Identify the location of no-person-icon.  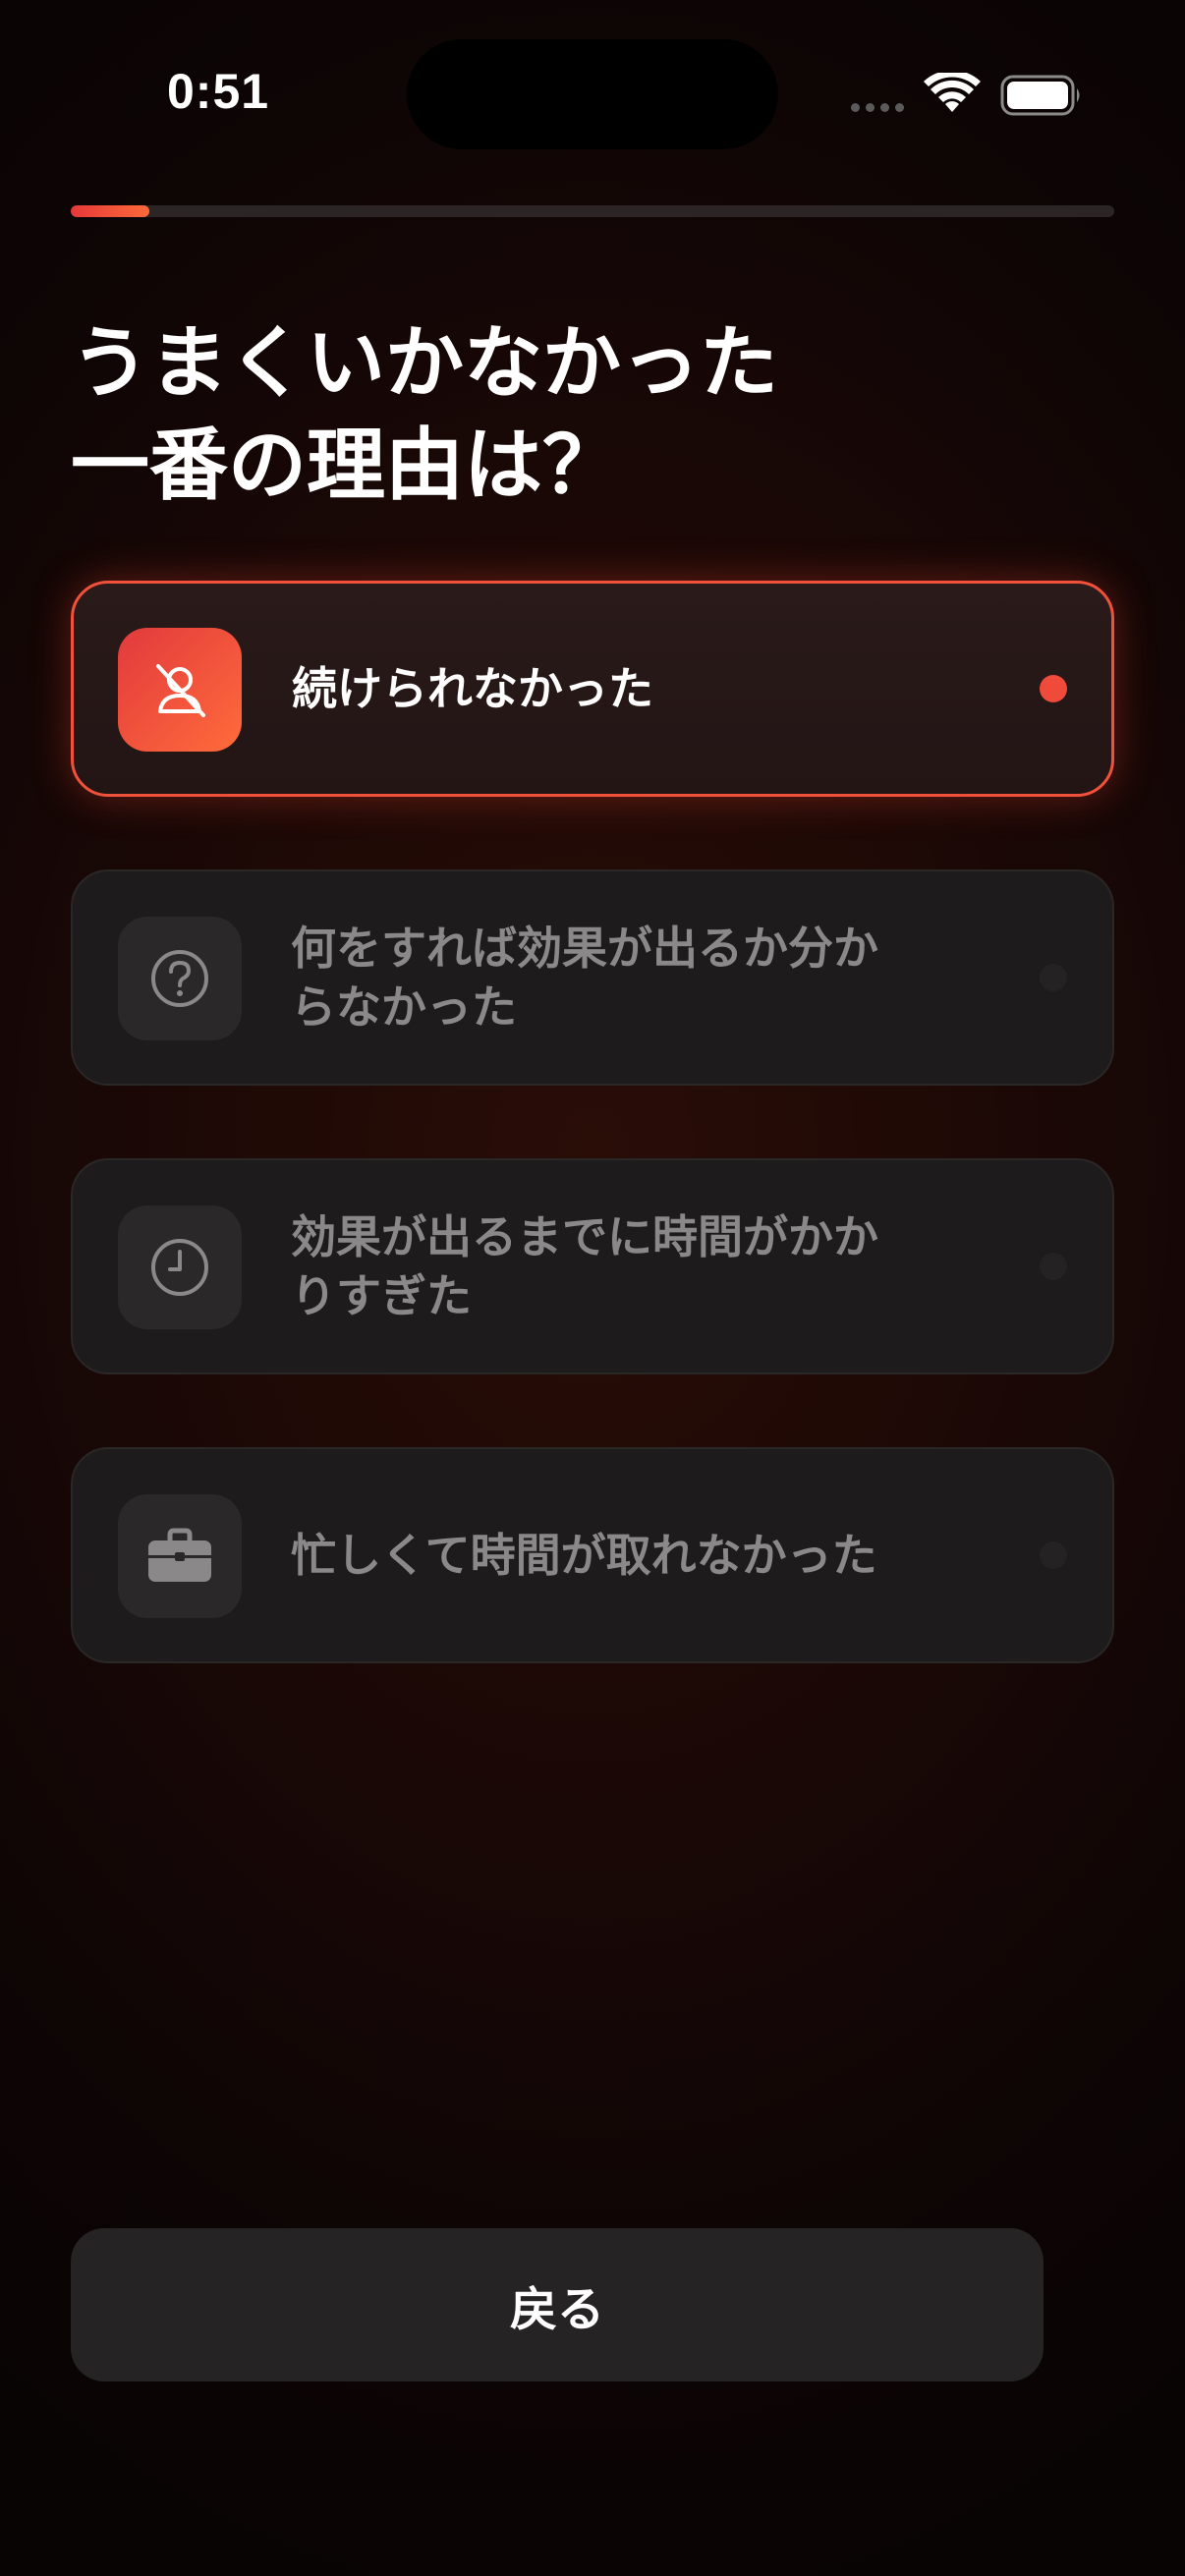
(180, 690).